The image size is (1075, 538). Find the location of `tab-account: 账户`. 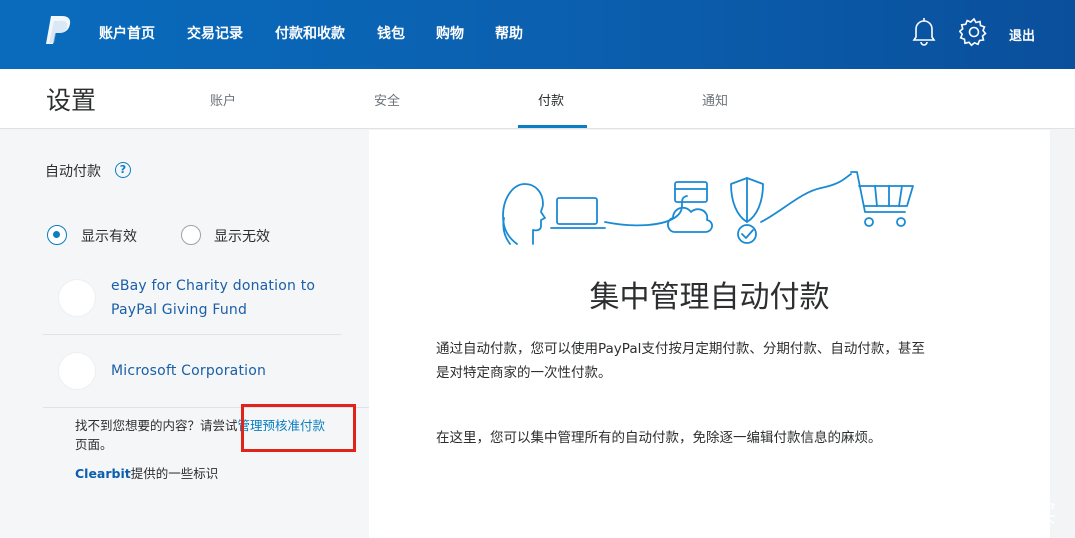

tab-account: 账户 is located at coordinates (223, 99).